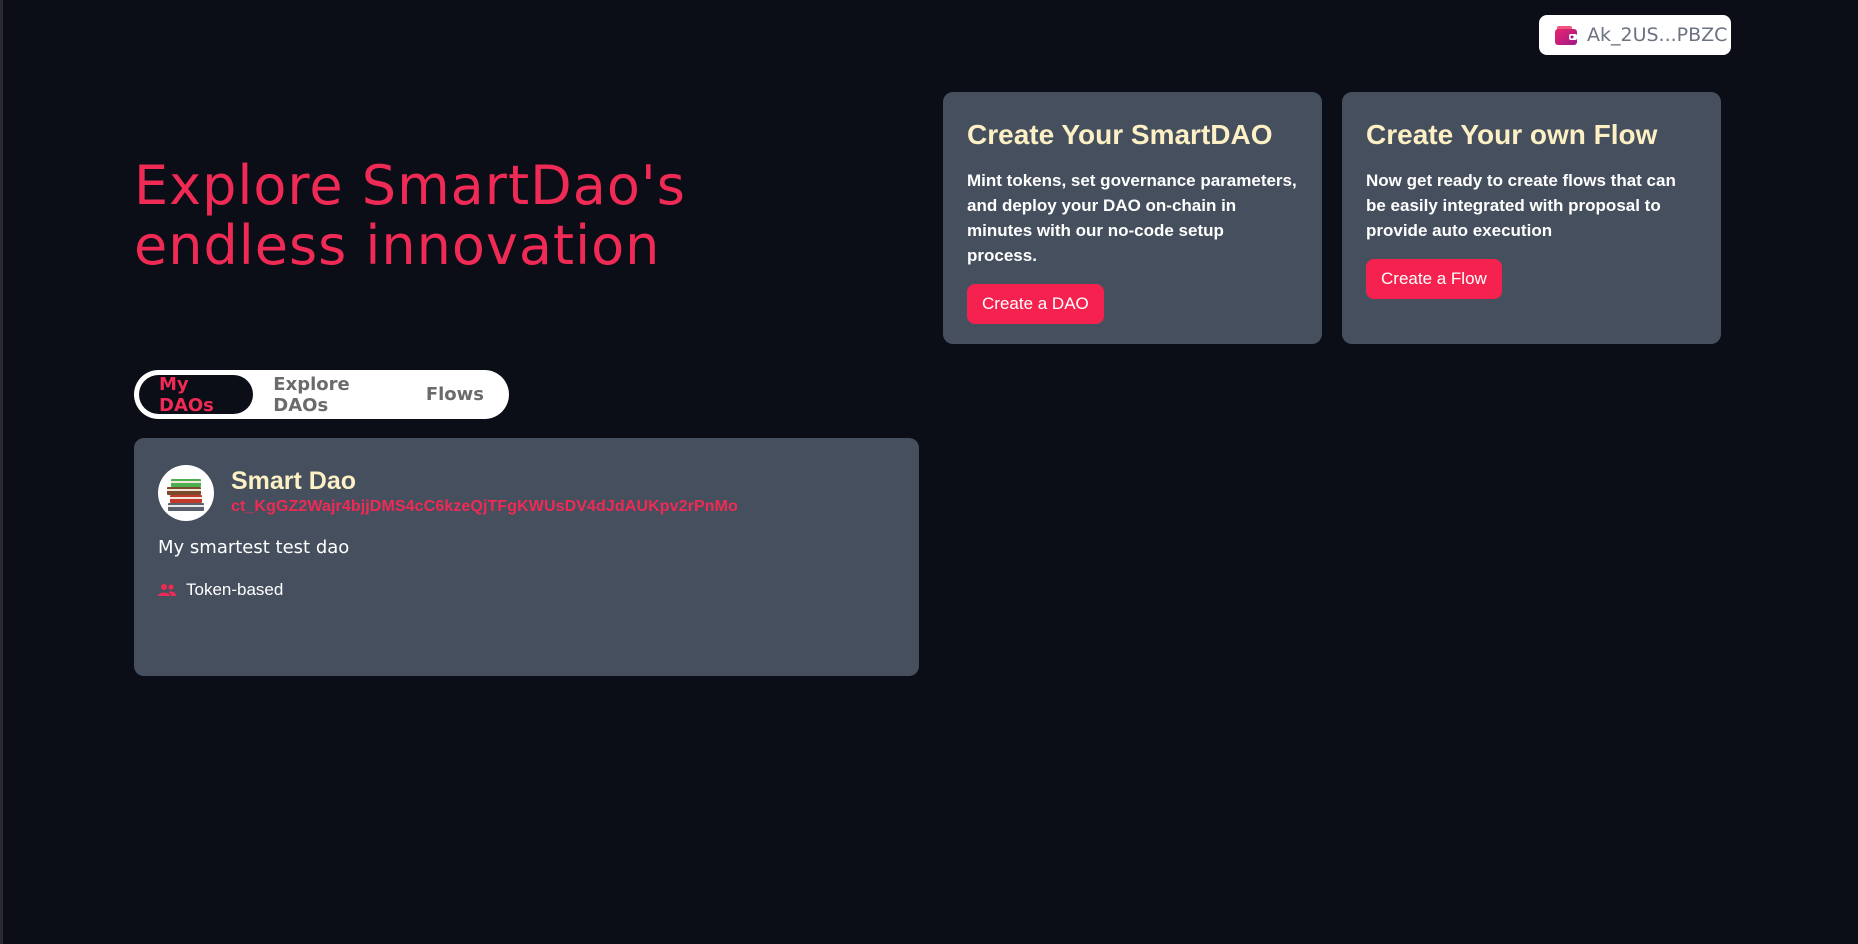 This screenshot has width=1858, height=944. Describe the element at coordinates (455, 394) in the screenshot. I see `tab-flows: Flows` at that location.